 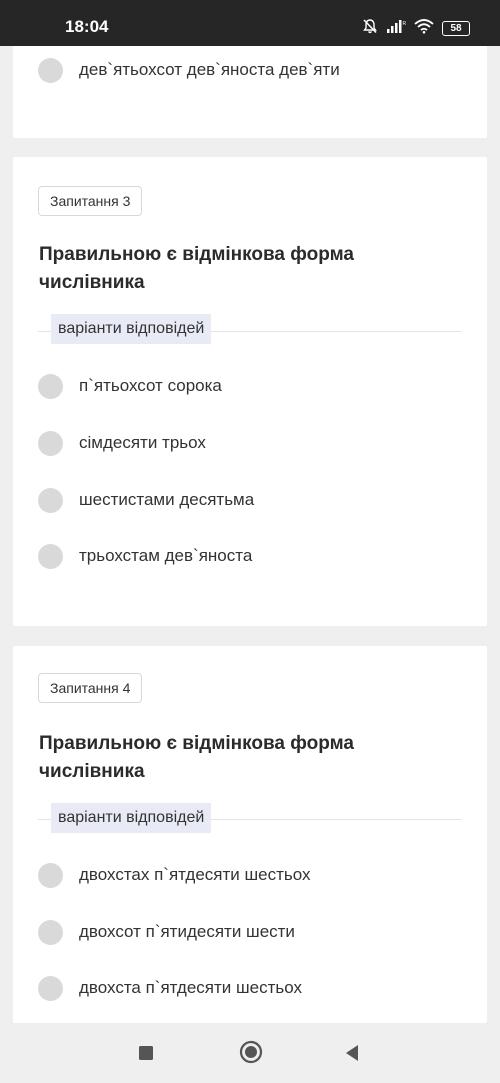 What do you see at coordinates (424, 28) in the screenshot?
I see `wifi-icon` at bounding box center [424, 28].